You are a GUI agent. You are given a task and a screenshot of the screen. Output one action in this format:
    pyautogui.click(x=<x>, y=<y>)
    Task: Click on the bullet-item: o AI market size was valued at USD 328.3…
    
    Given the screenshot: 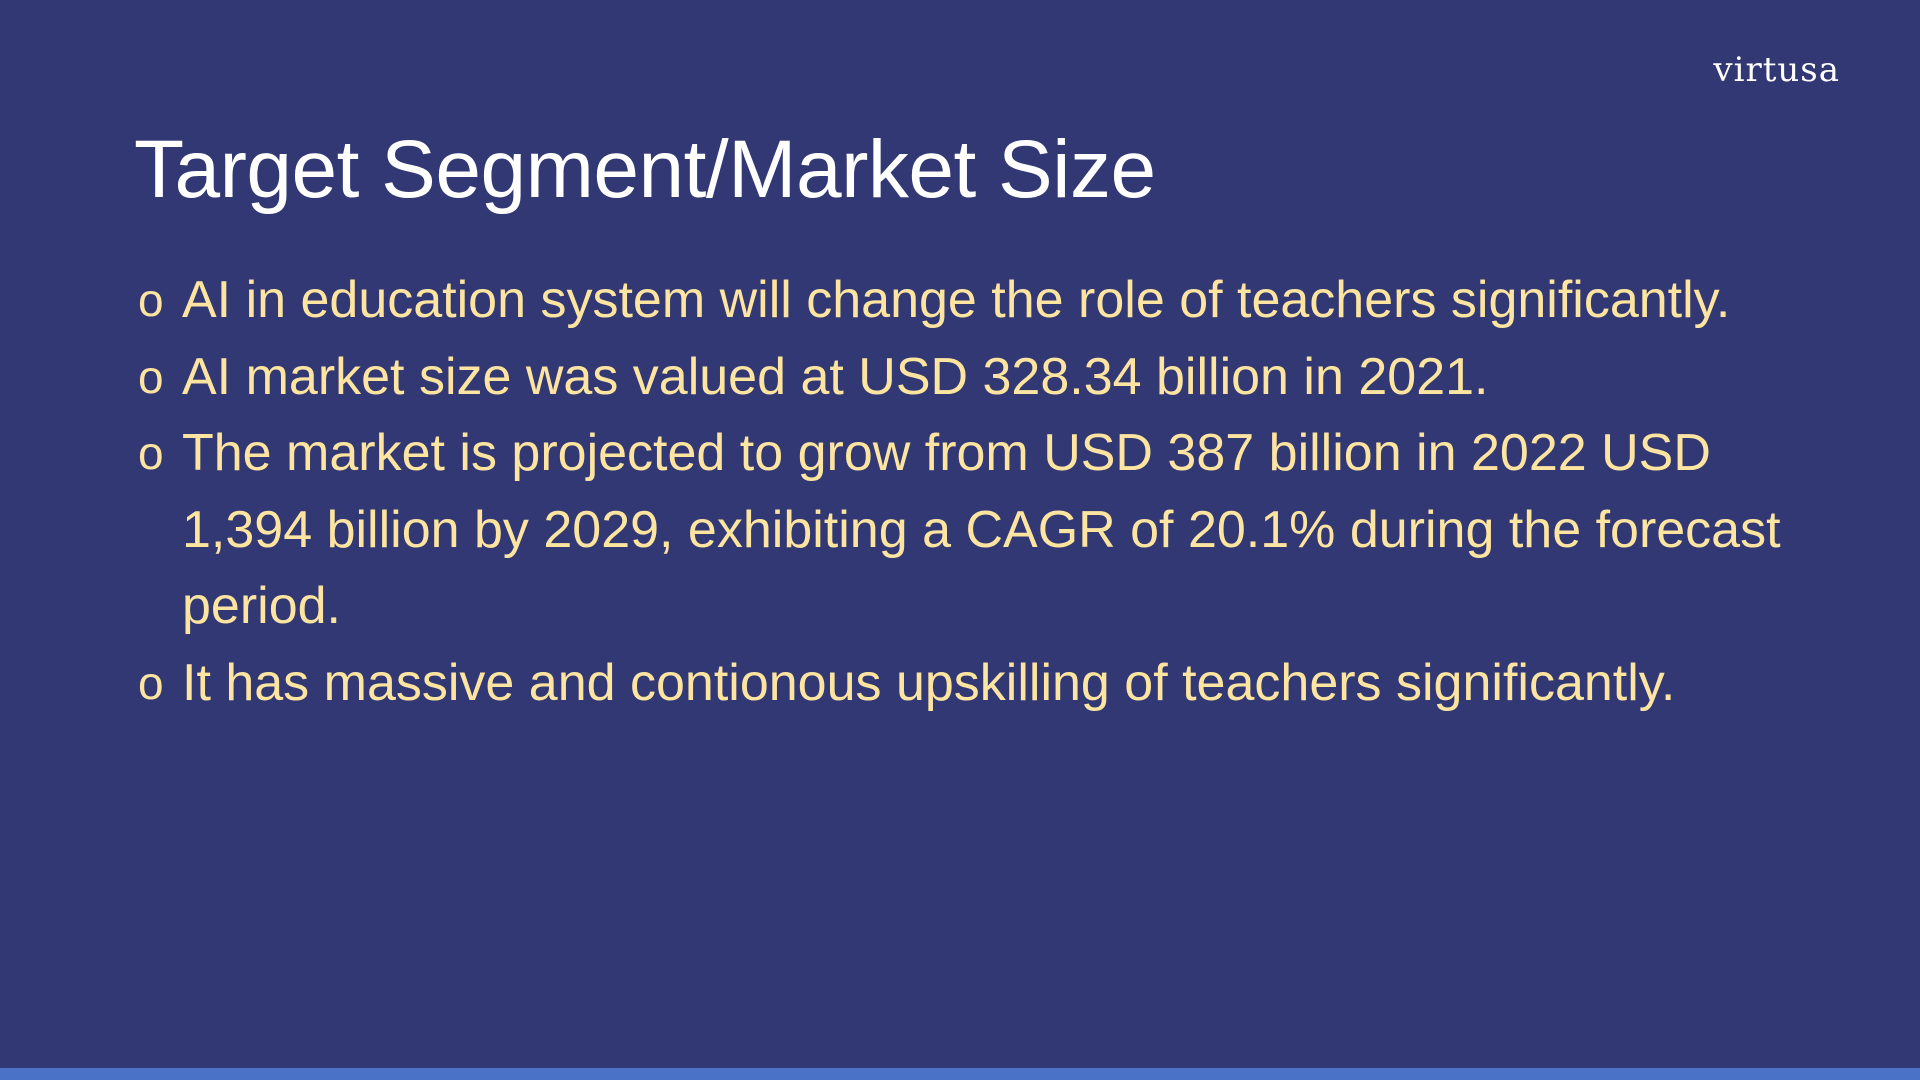 What is the action you would take?
    pyautogui.click(x=968, y=377)
    